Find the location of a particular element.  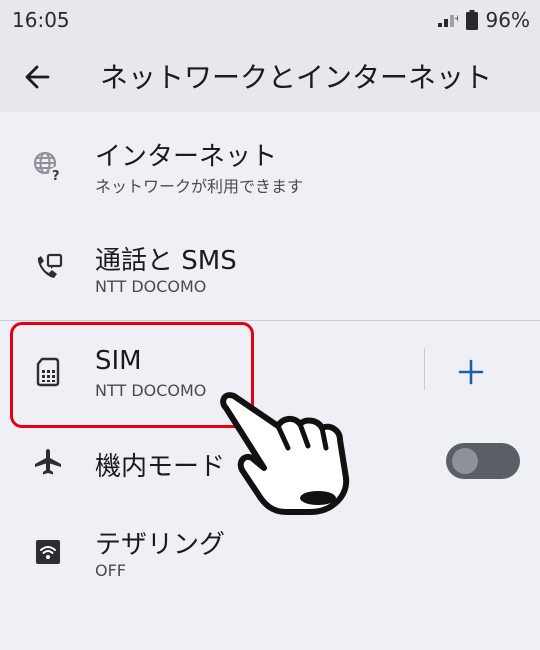

add-sim-icon is located at coordinates (471, 372).